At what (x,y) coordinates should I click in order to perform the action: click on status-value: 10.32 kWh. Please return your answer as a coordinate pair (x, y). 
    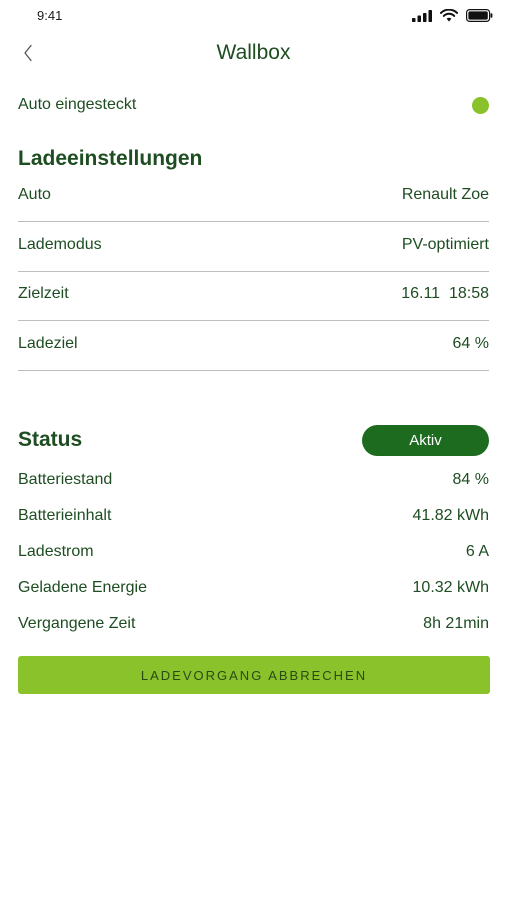
    Looking at the image, I should click on (450, 587).